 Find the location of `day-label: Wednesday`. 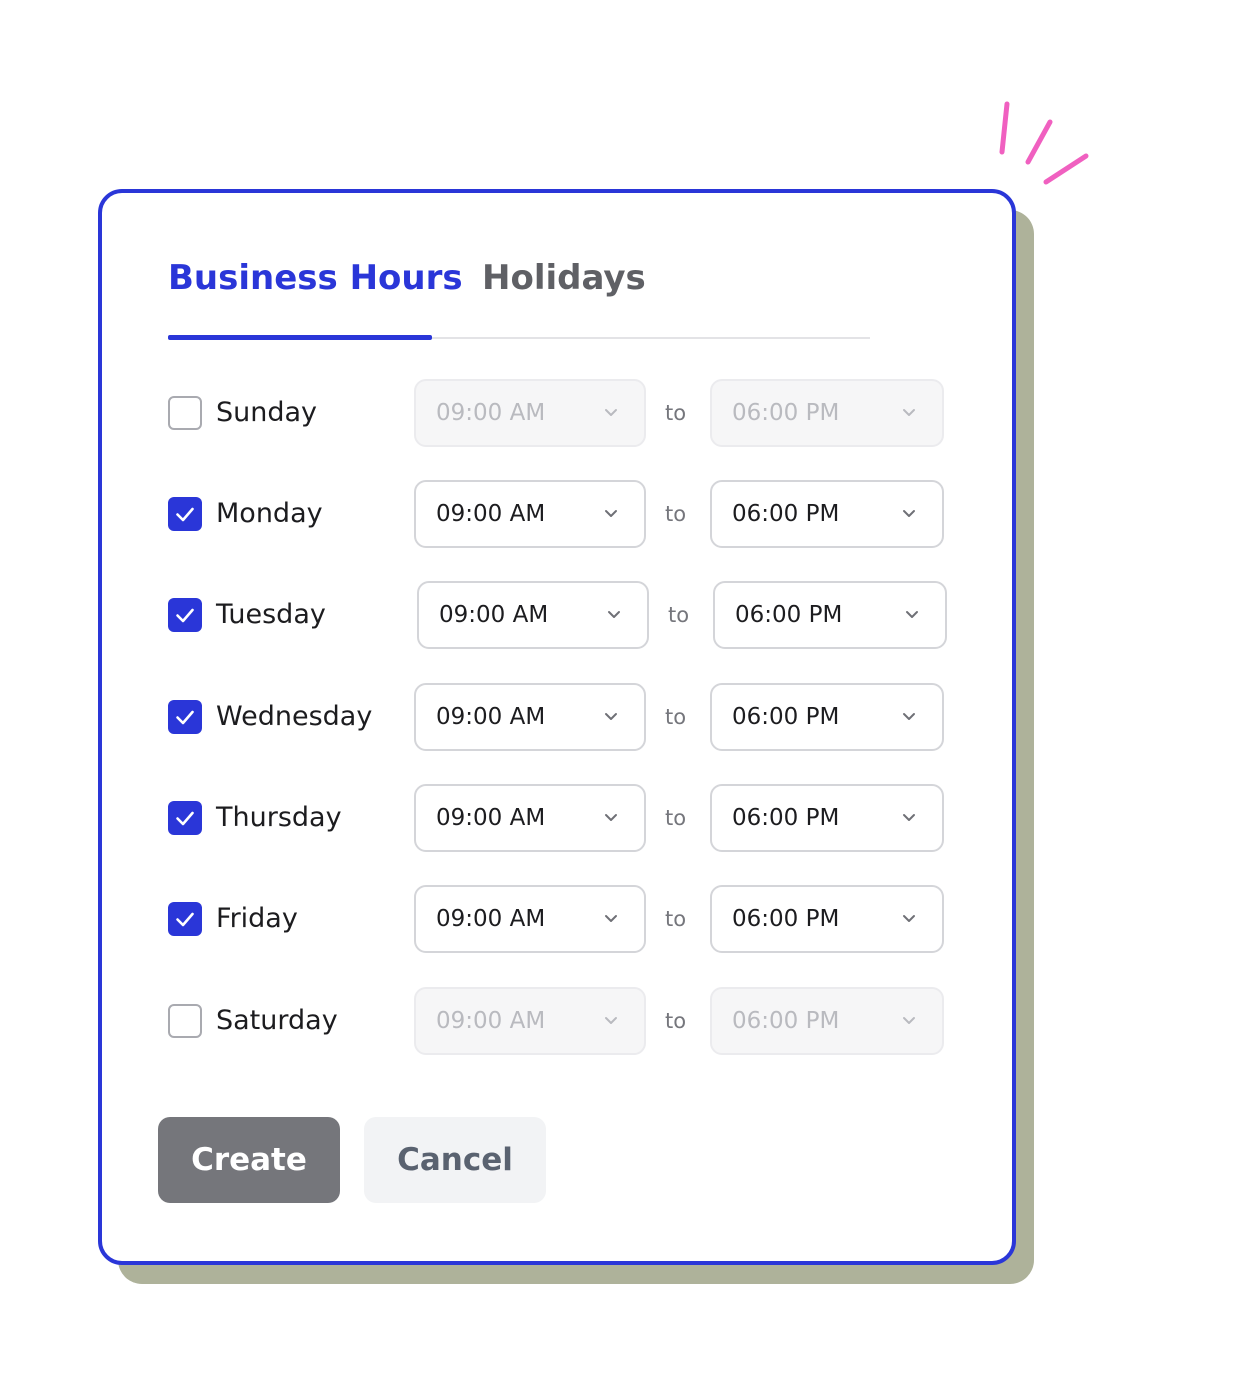

day-label: Wednesday is located at coordinates (294, 716).